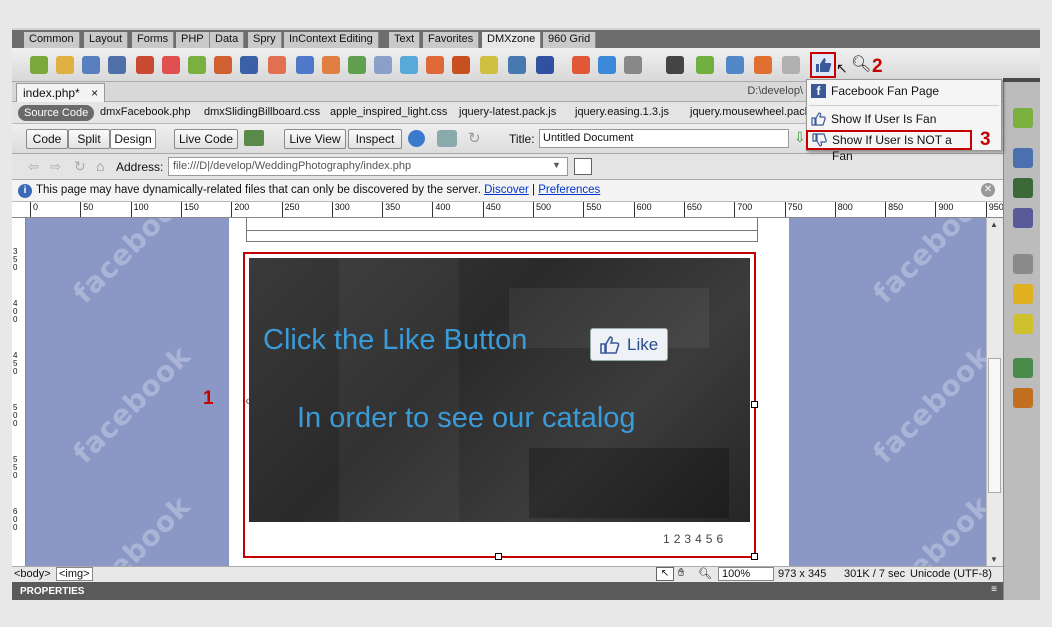  I want to click on like-button: Like, so click(629, 344).